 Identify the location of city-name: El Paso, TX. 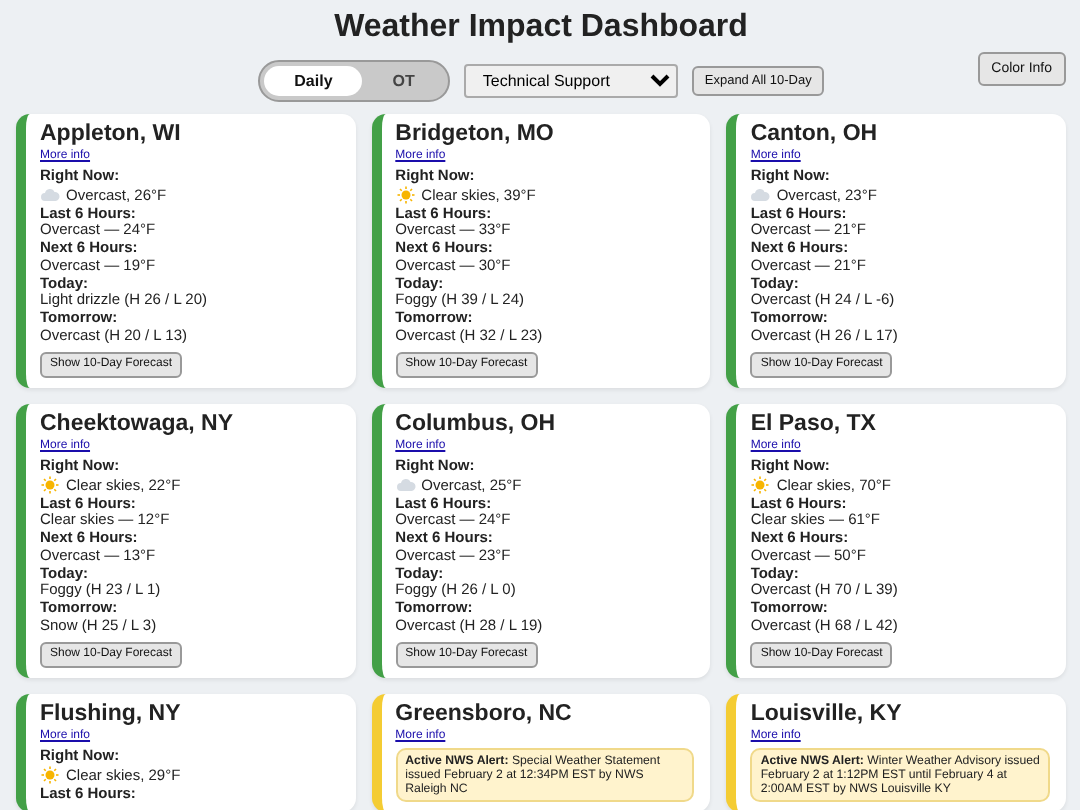
(814, 425).